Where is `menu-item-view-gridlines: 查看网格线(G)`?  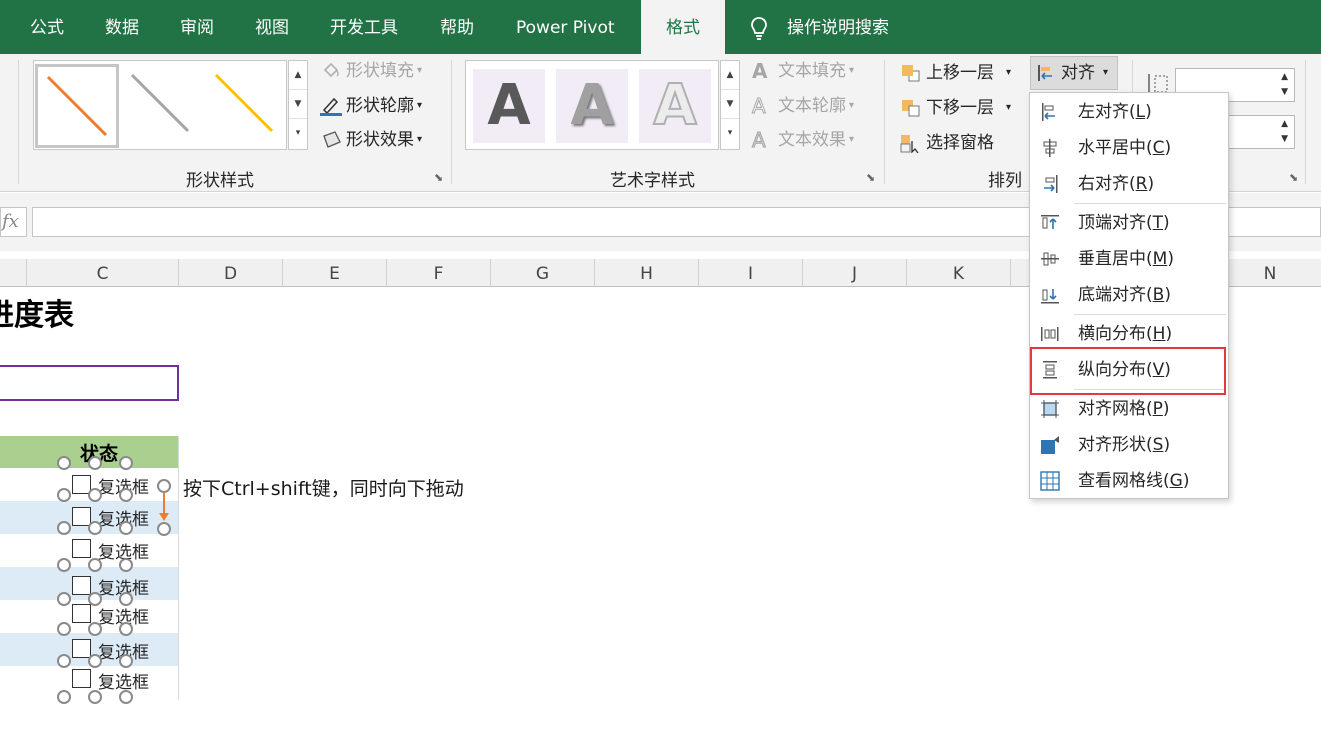
menu-item-view-gridlines: 查看网格线(G) is located at coordinates (1129, 481).